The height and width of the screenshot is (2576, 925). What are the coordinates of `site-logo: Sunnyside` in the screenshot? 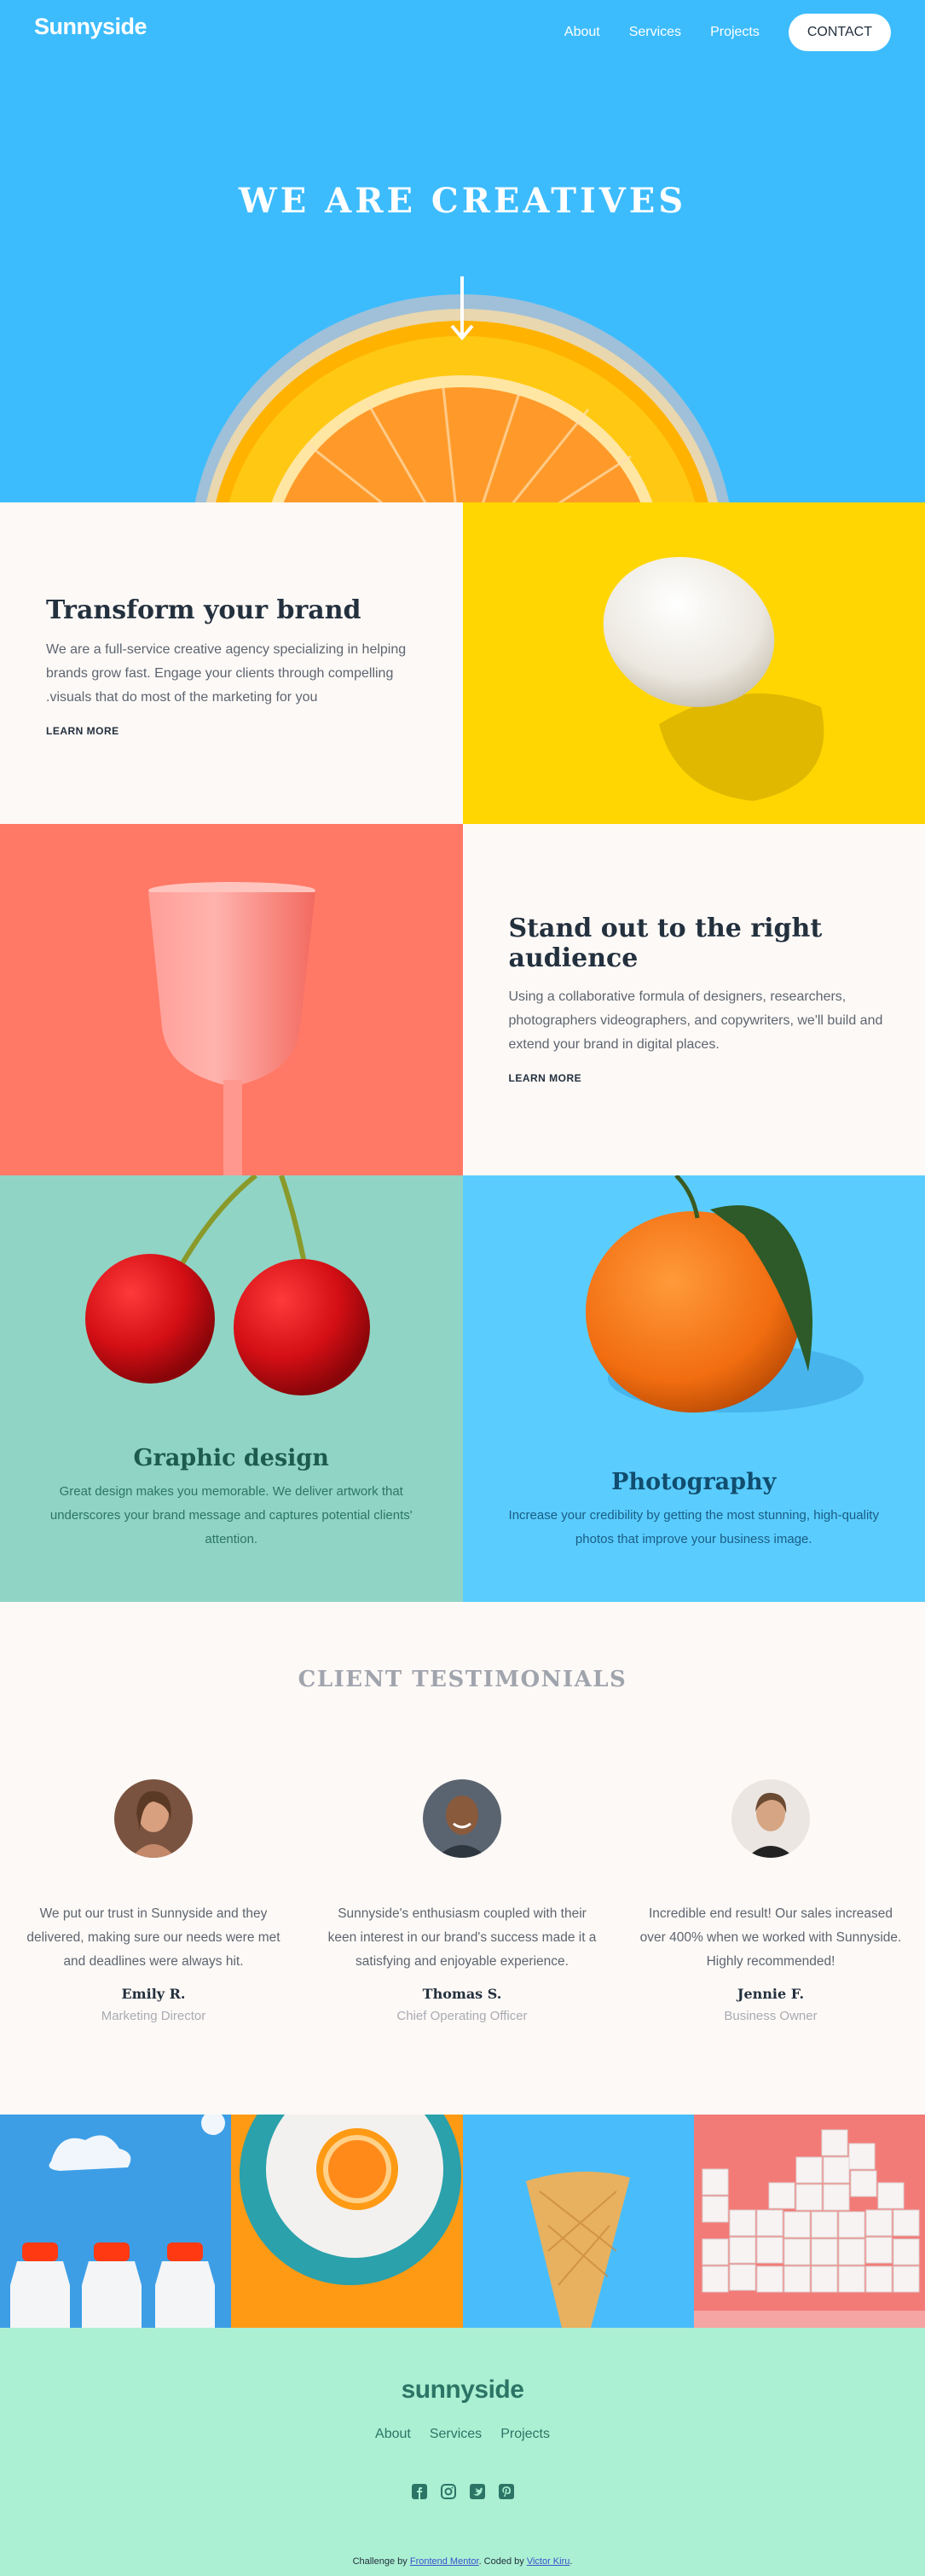 It's located at (90, 27).